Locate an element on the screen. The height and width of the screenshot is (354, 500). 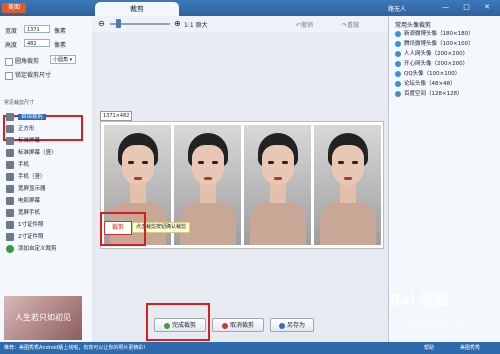
add-icon is located at coordinates (10, 248).